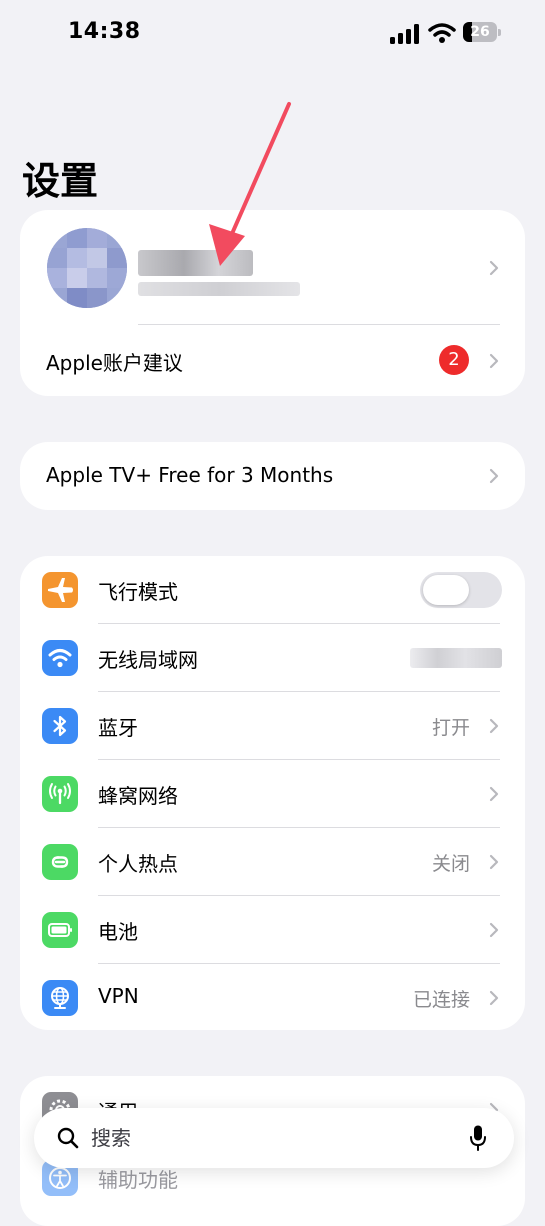 This screenshot has height=1226, width=545. I want to click on avatar, so click(87, 268).